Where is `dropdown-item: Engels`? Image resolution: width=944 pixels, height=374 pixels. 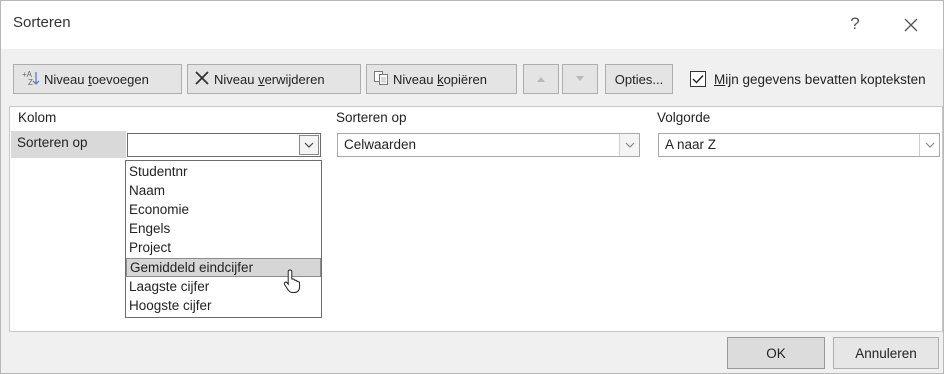
dropdown-item: Engels is located at coordinates (223, 229).